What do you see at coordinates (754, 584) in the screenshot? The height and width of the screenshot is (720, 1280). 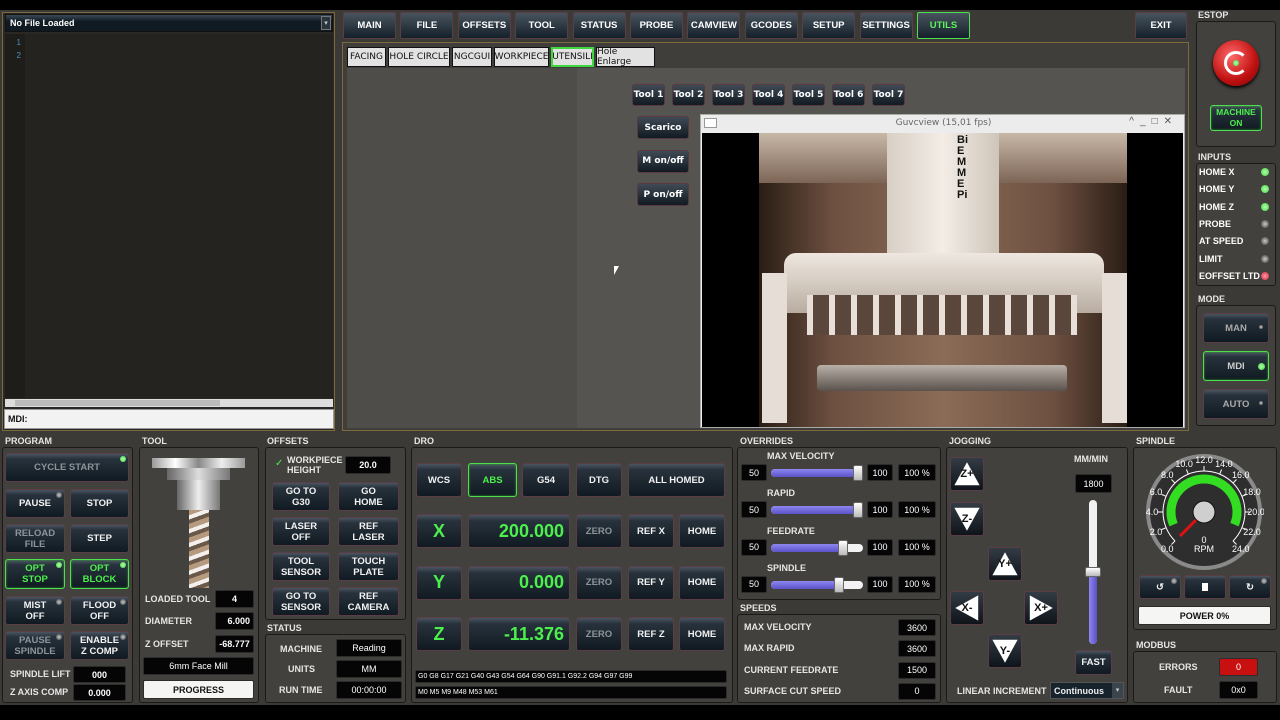 I see `spindle-min-button: 50` at bounding box center [754, 584].